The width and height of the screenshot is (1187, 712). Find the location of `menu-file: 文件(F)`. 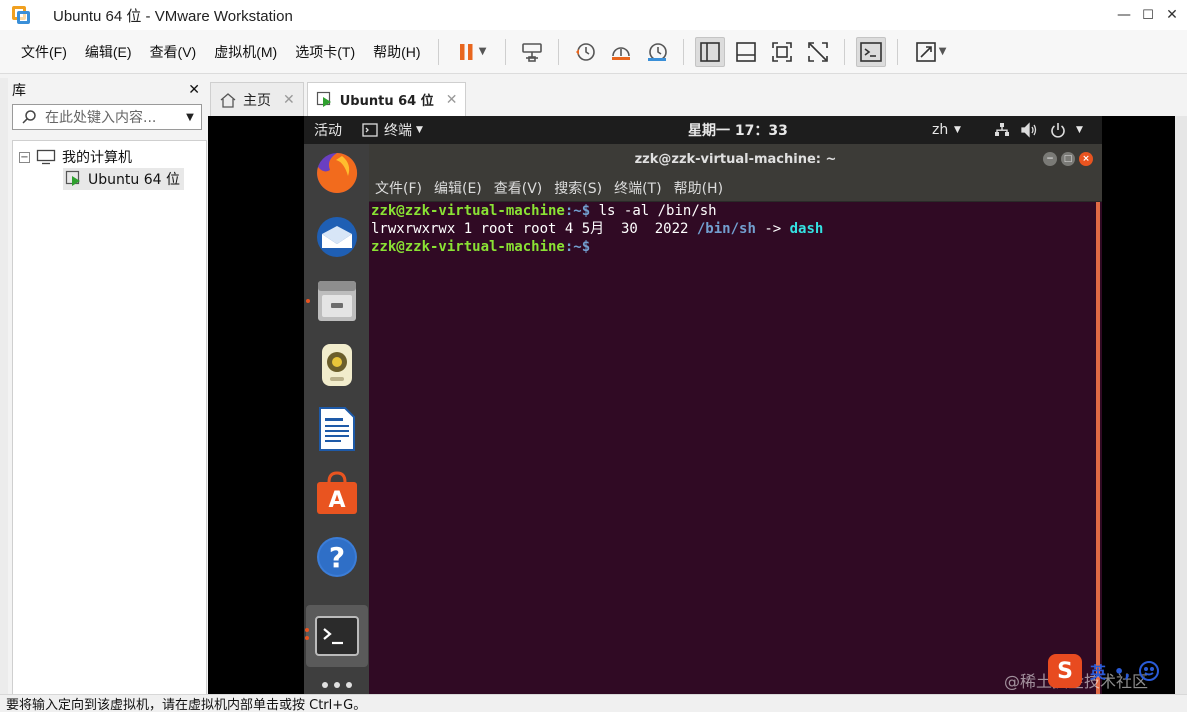

menu-file: 文件(F) is located at coordinates (44, 52).